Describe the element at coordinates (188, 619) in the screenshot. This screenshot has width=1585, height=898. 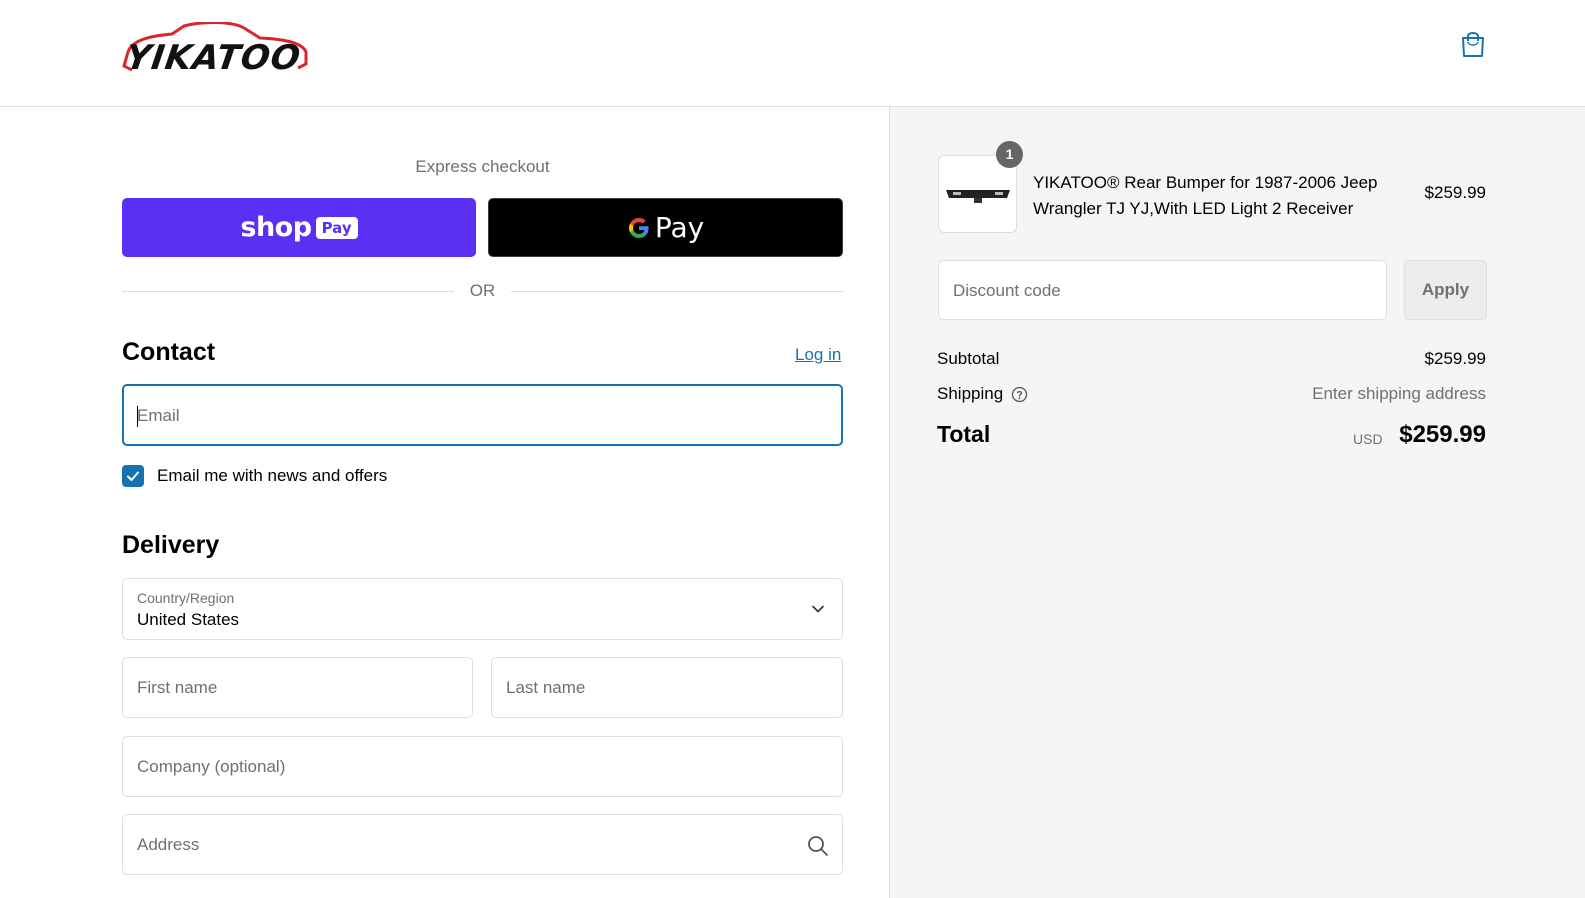
I see `country-value: United States` at that location.